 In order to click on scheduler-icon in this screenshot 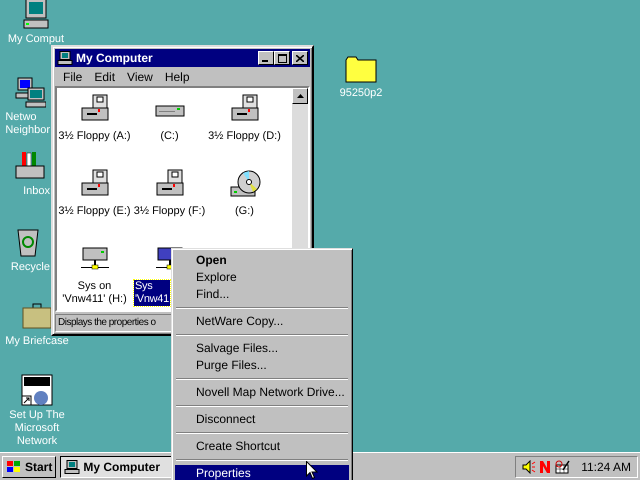, I will do `click(562, 467)`.